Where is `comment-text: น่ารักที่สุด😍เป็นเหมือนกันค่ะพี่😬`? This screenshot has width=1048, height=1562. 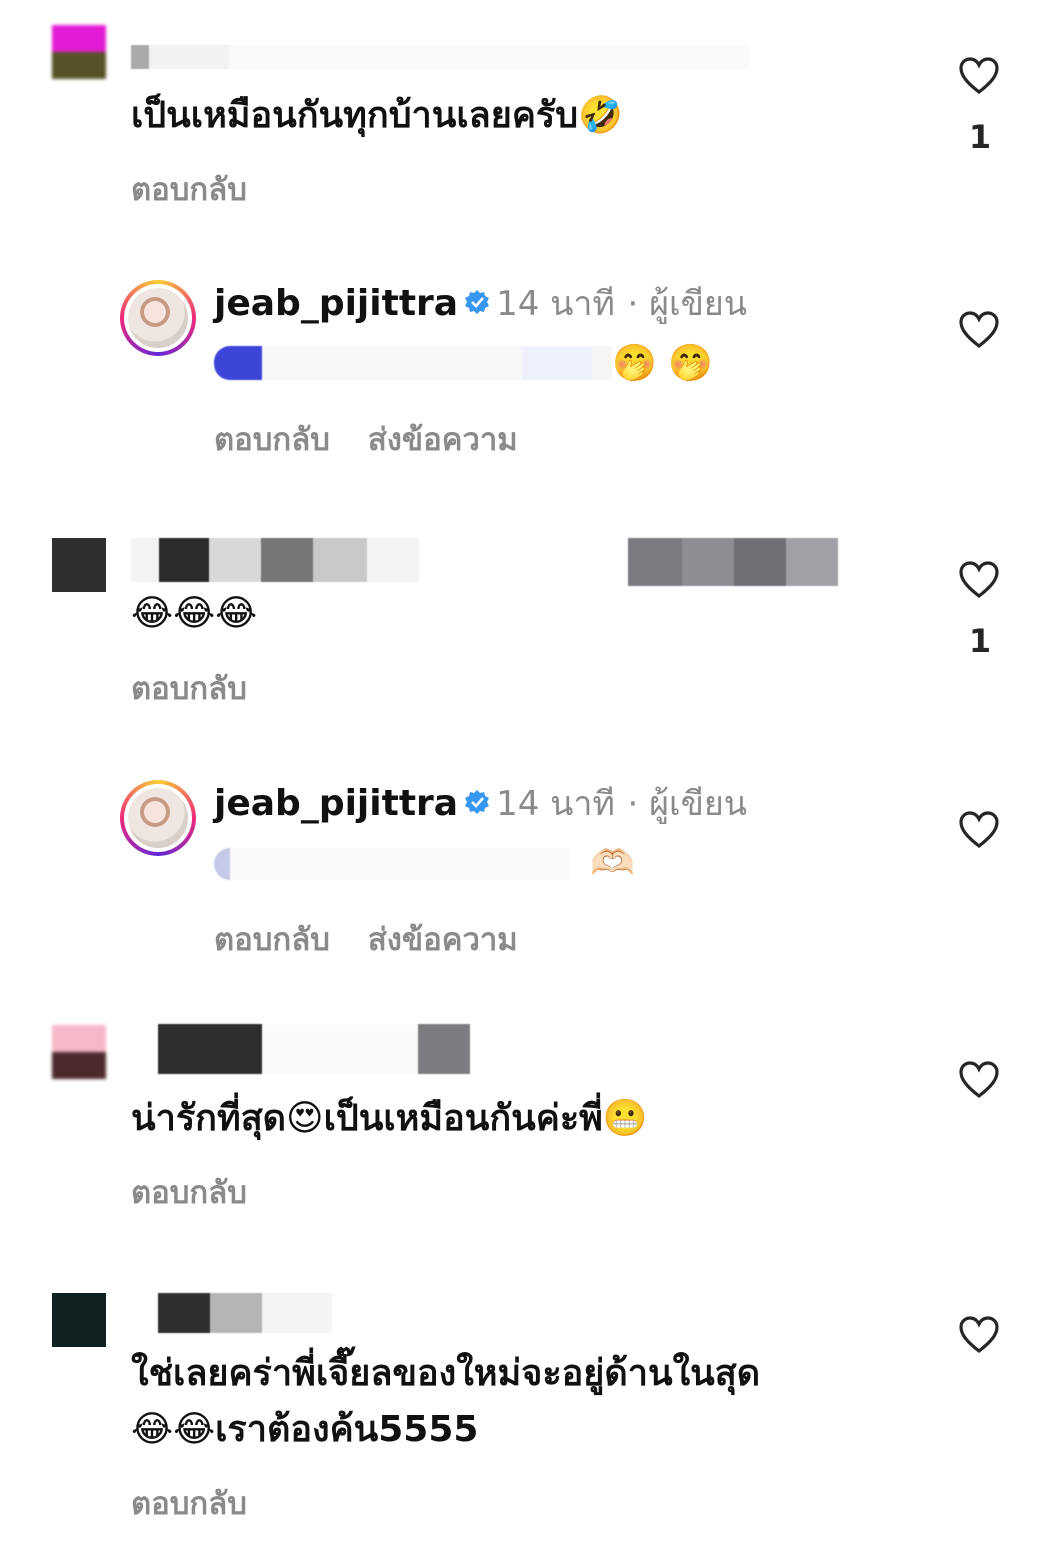 comment-text: น่ารักที่สุด😍เป็นเหมือนกันค่ะพี่😬 is located at coordinates (389, 1118).